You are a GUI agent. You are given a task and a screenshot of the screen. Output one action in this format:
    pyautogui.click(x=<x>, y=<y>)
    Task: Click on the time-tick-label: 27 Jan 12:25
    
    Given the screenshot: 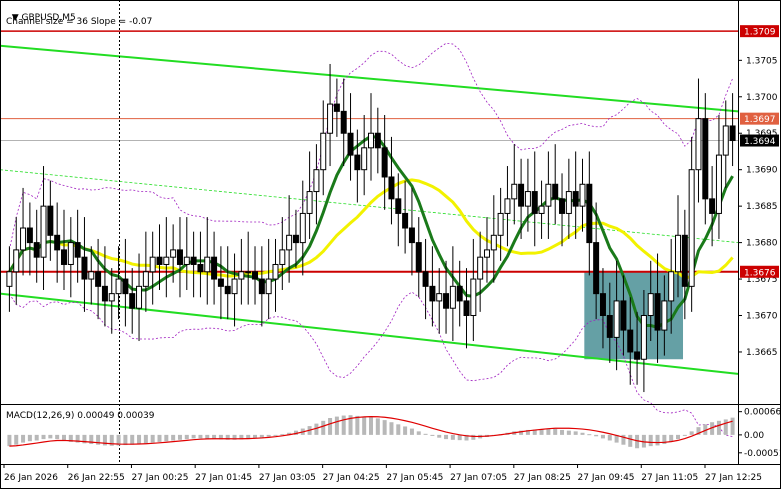 What is the action you would take?
    pyautogui.click(x=733, y=478)
    